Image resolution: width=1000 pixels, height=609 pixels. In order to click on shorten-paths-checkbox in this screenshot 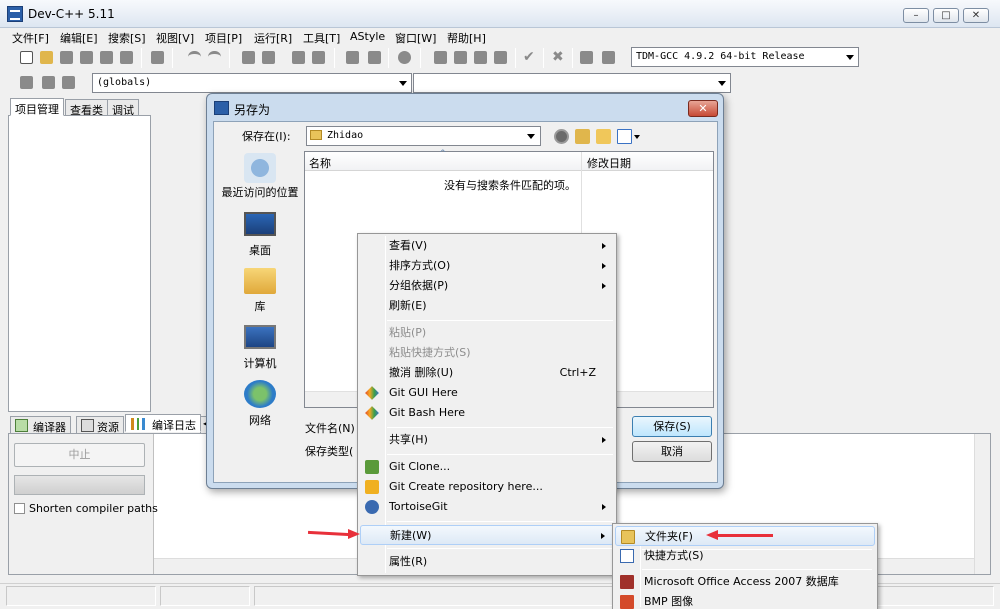, I will do `click(19, 508)`.